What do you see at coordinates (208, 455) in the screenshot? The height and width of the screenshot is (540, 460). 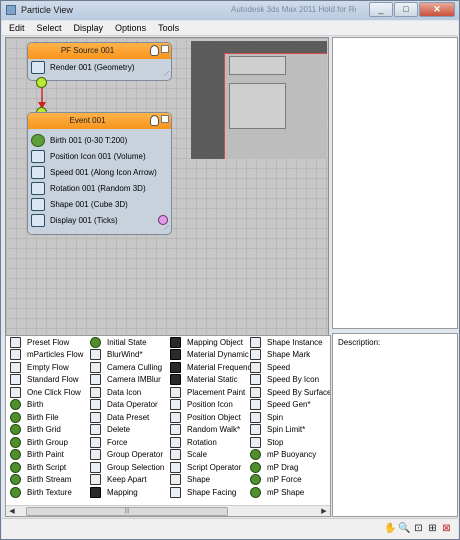 I see `depot-item: Scale` at bounding box center [208, 455].